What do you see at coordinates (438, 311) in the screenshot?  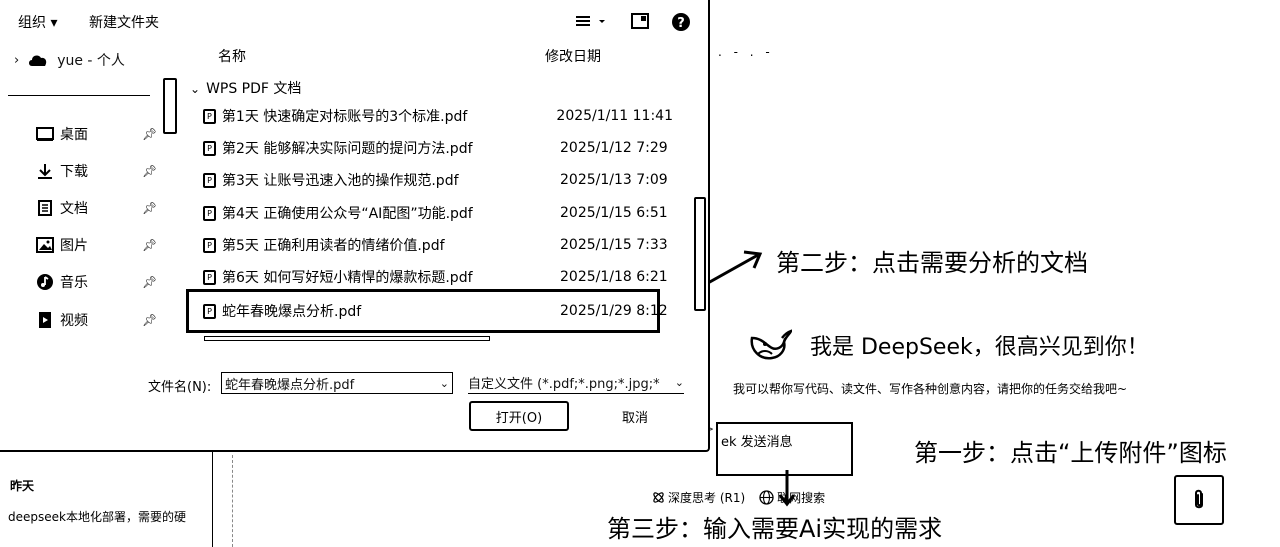 I see `file-row-selected: P 蛇年春晚爆点分析.pdf 2025/1/29 8:12` at bounding box center [438, 311].